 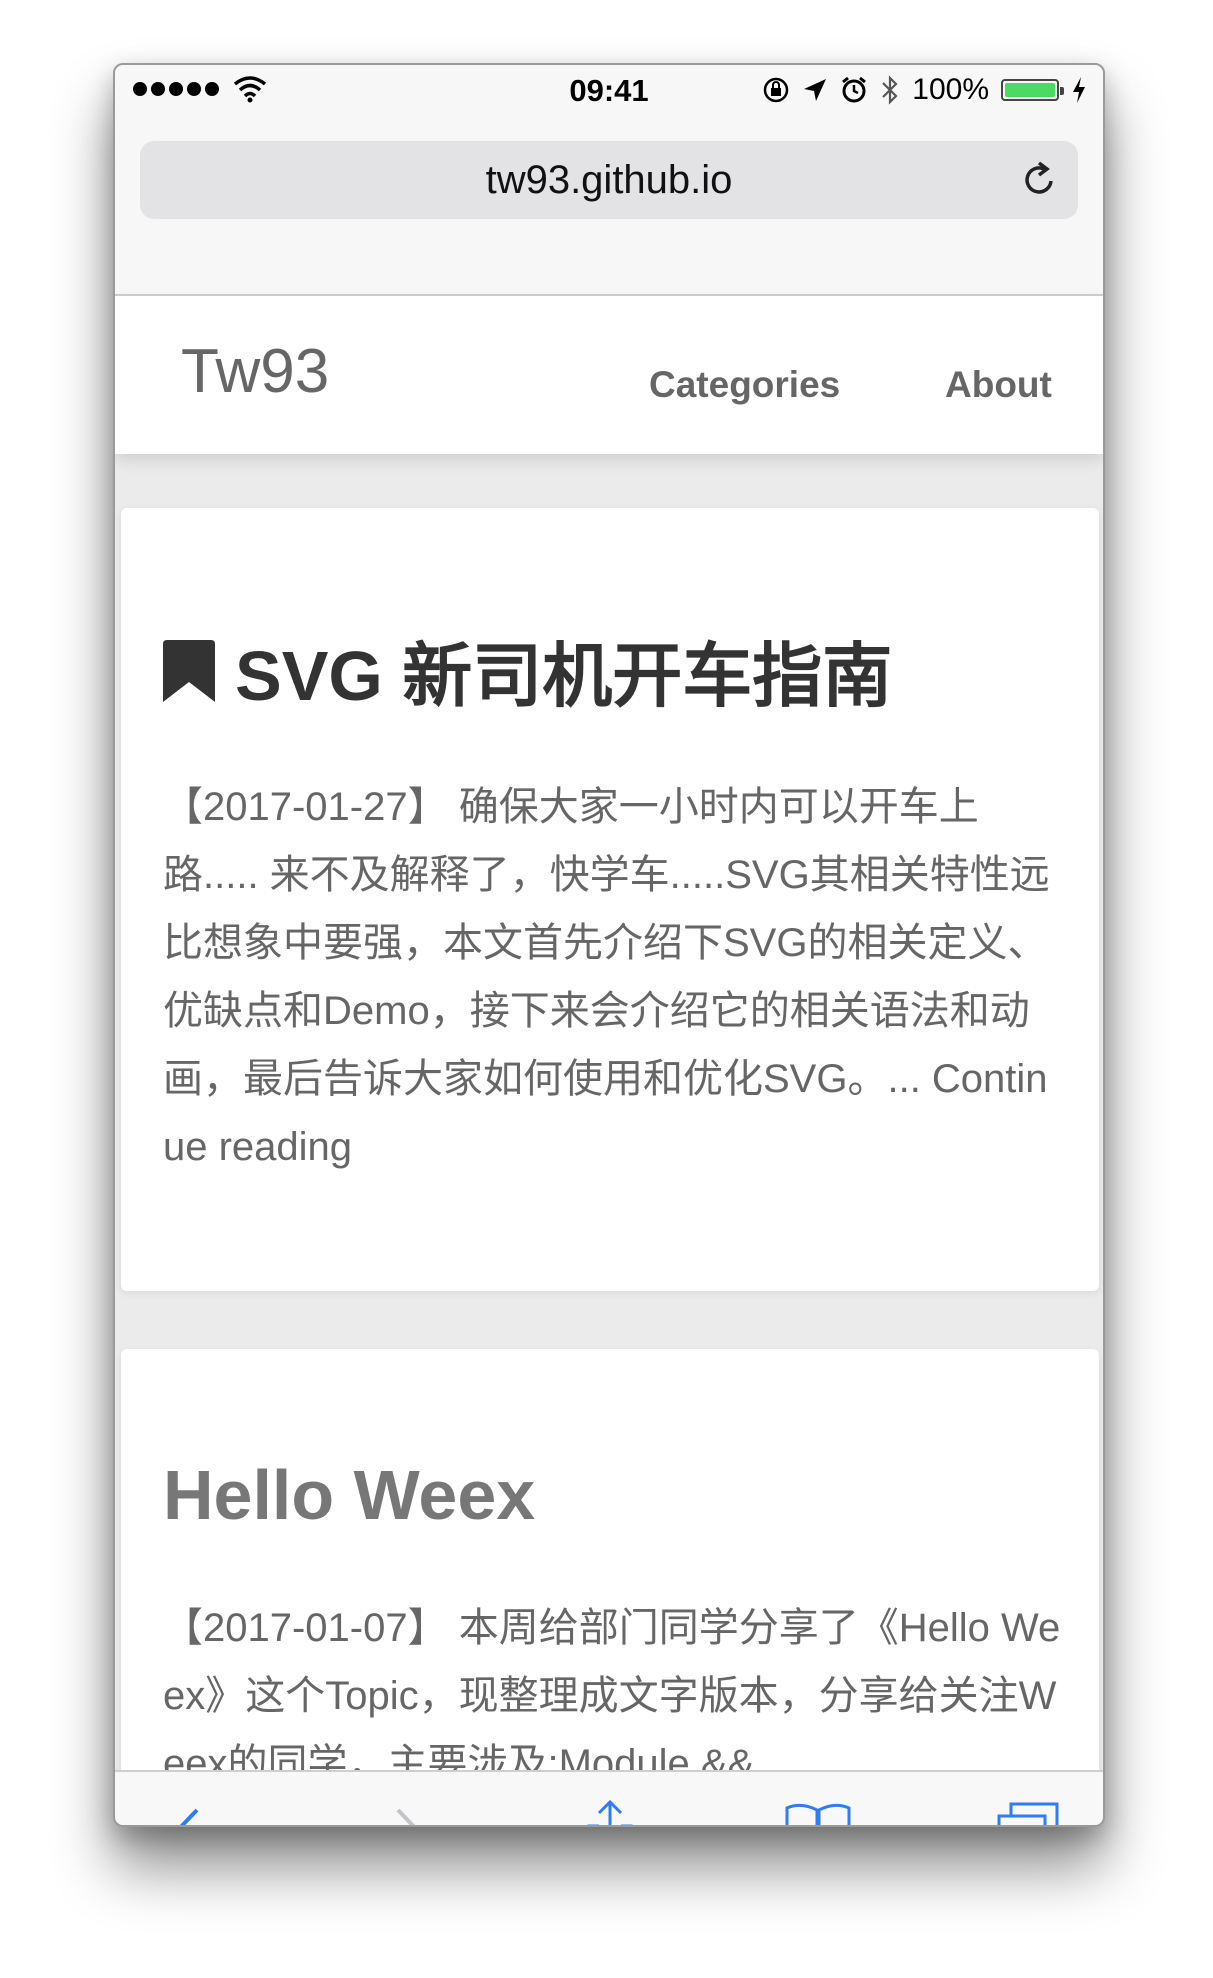 I want to click on battery-icon, so click(x=1032, y=90).